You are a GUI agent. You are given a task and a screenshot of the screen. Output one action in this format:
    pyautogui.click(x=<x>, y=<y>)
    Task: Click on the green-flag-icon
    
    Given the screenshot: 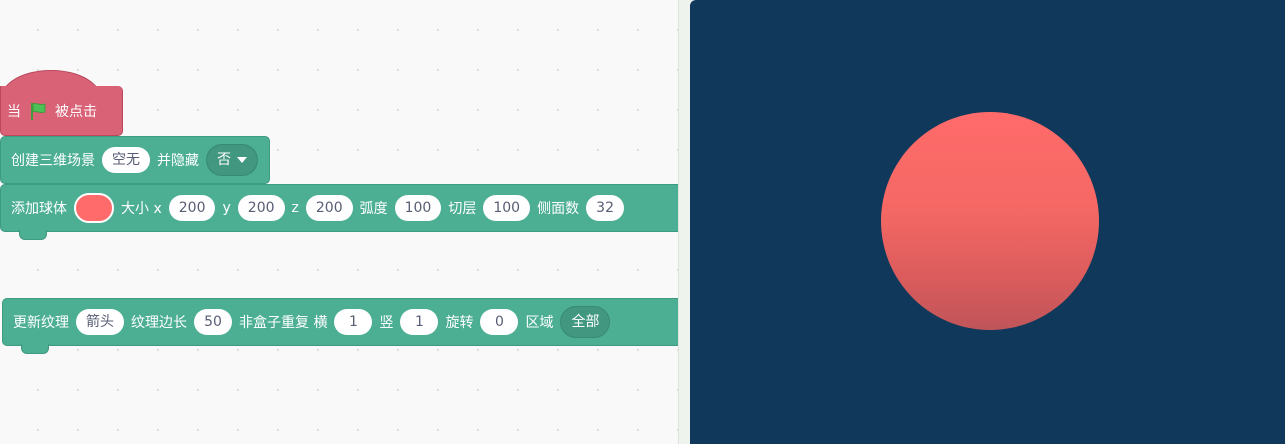 What is the action you would take?
    pyautogui.click(x=38, y=111)
    